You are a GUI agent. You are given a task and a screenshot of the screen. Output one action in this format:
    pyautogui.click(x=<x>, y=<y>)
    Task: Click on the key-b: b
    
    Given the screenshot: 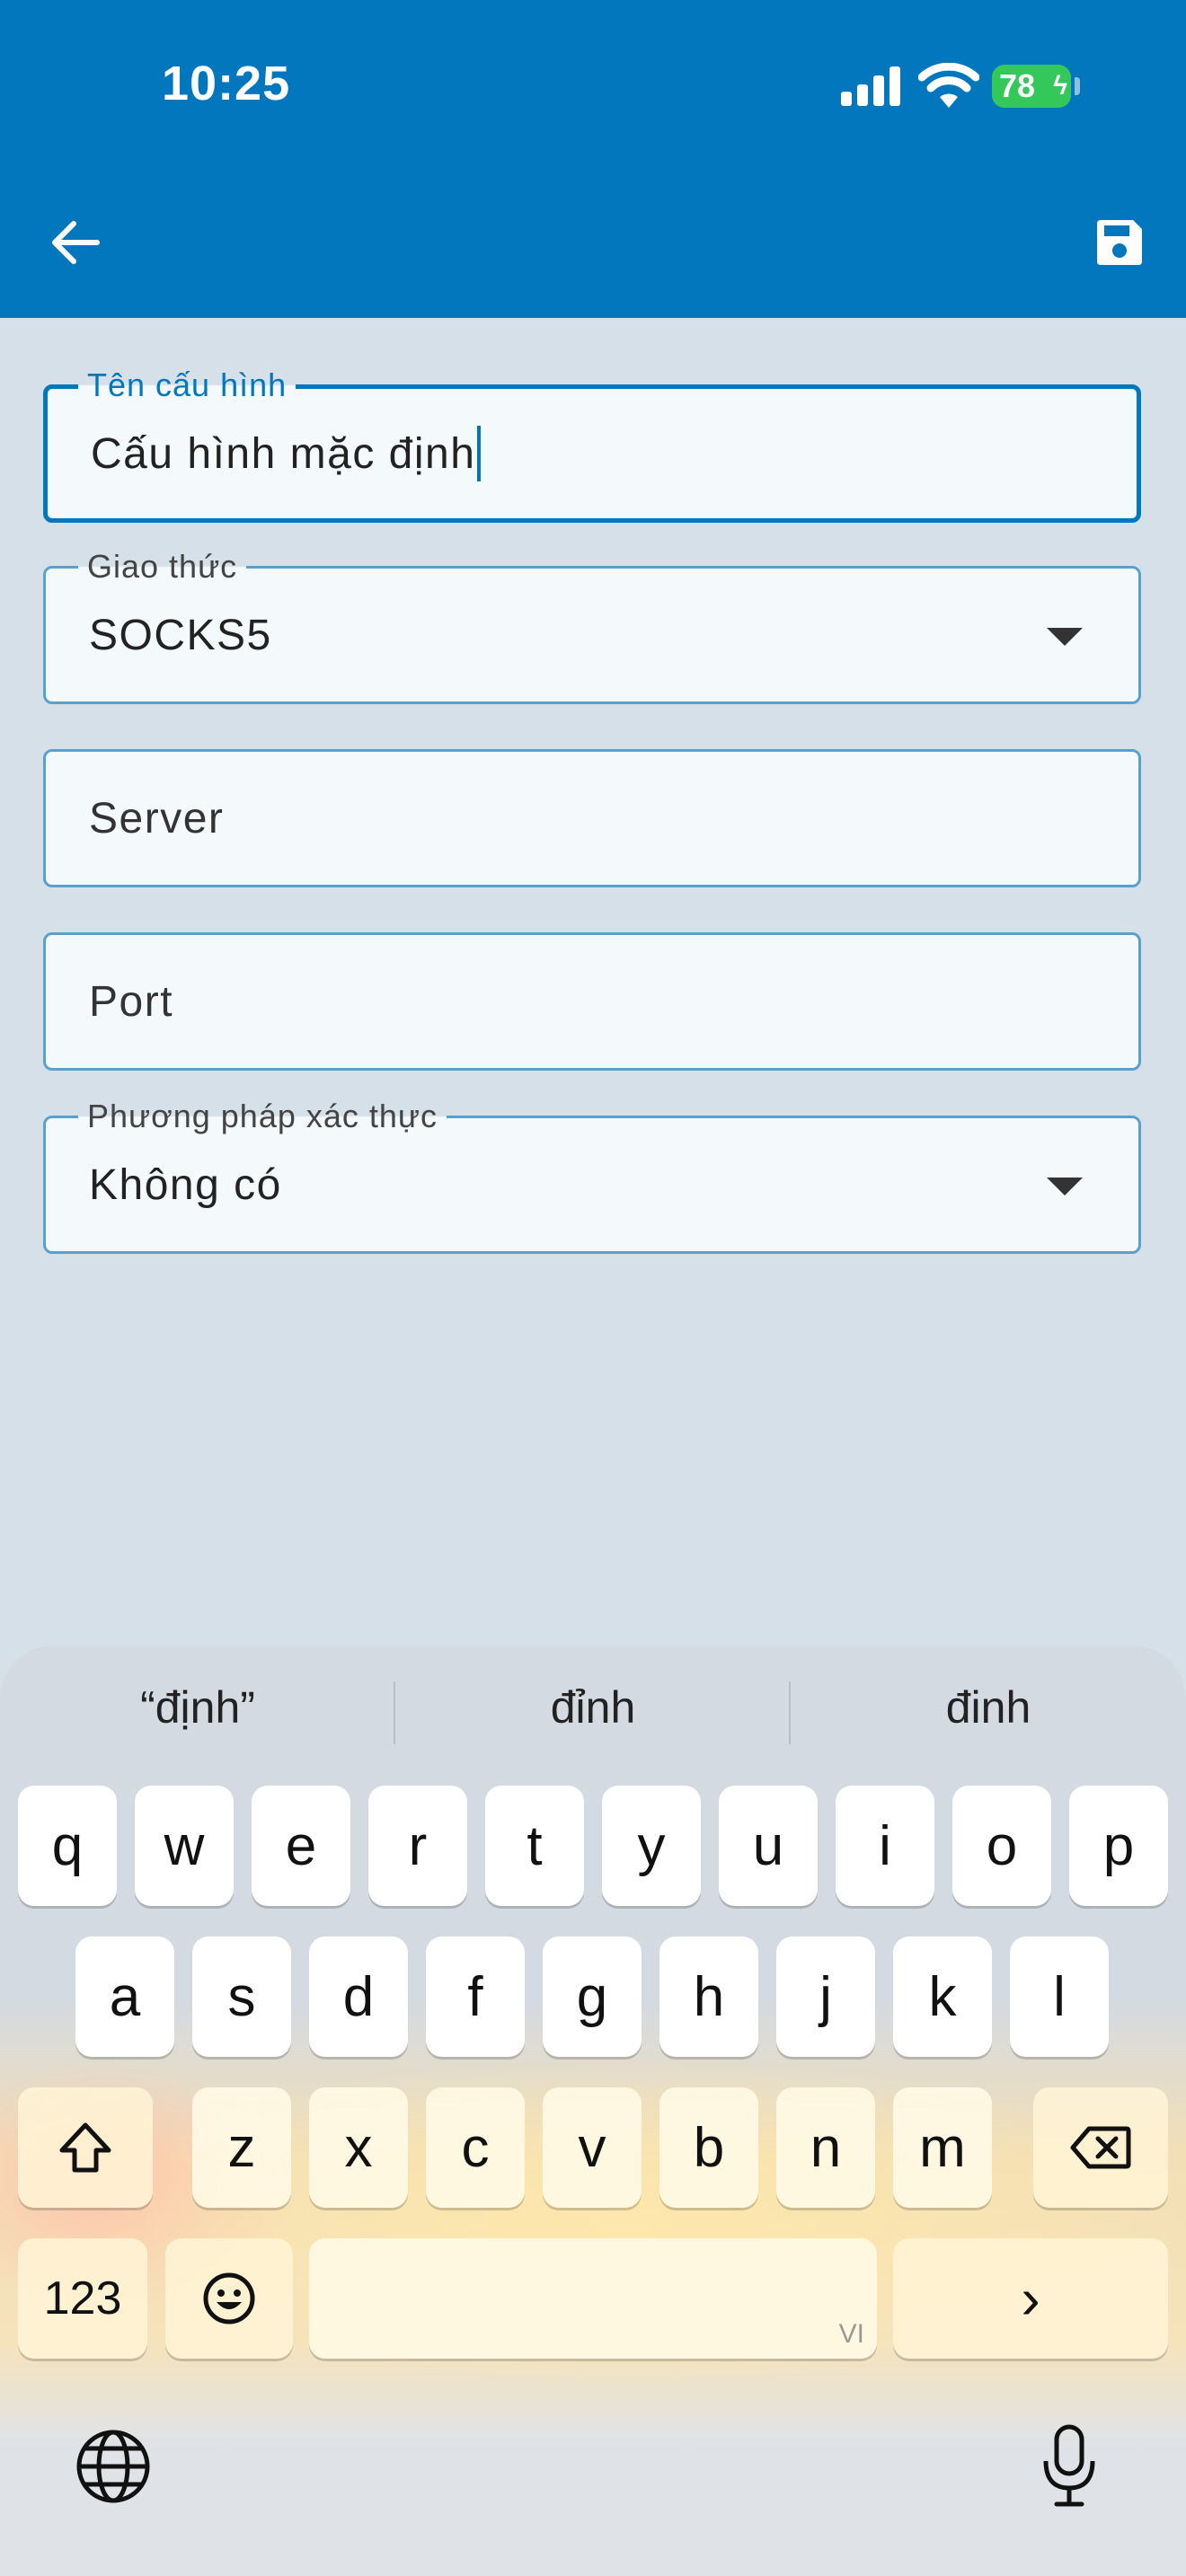 What is the action you would take?
    pyautogui.click(x=708, y=2147)
    